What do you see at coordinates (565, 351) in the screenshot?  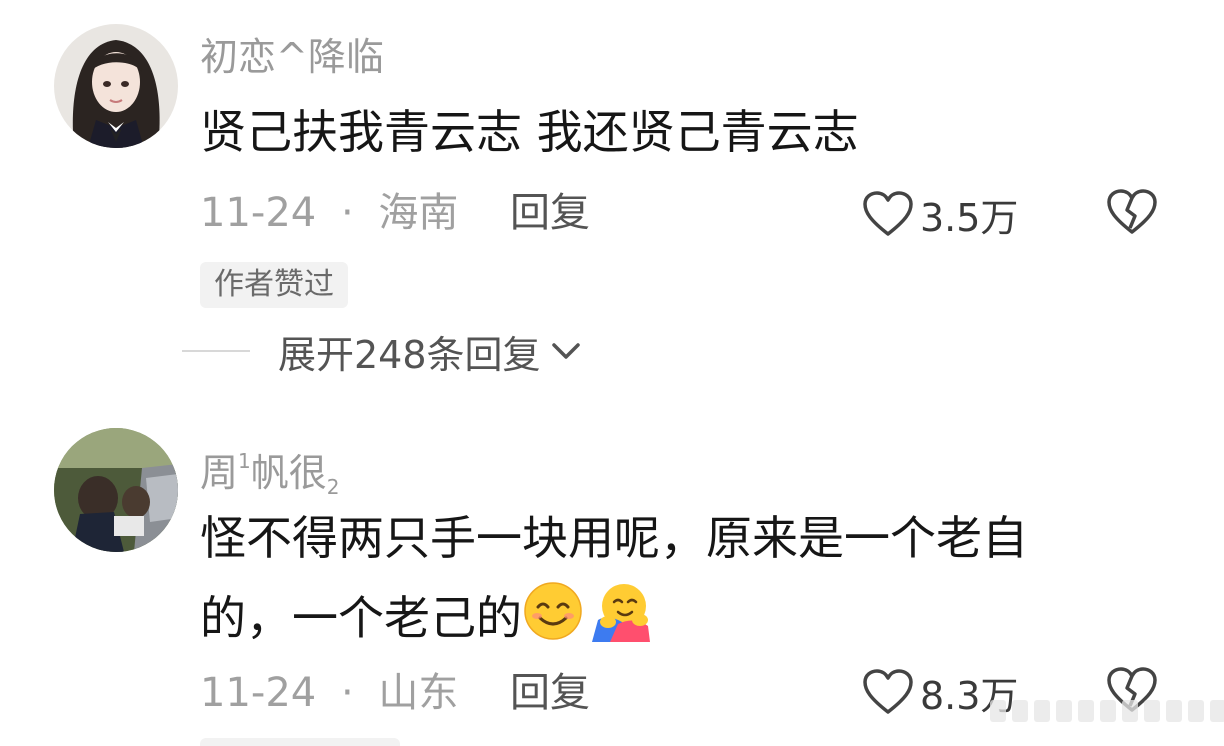 I see `chevron-down-icon` at bounding box center [565, 351].